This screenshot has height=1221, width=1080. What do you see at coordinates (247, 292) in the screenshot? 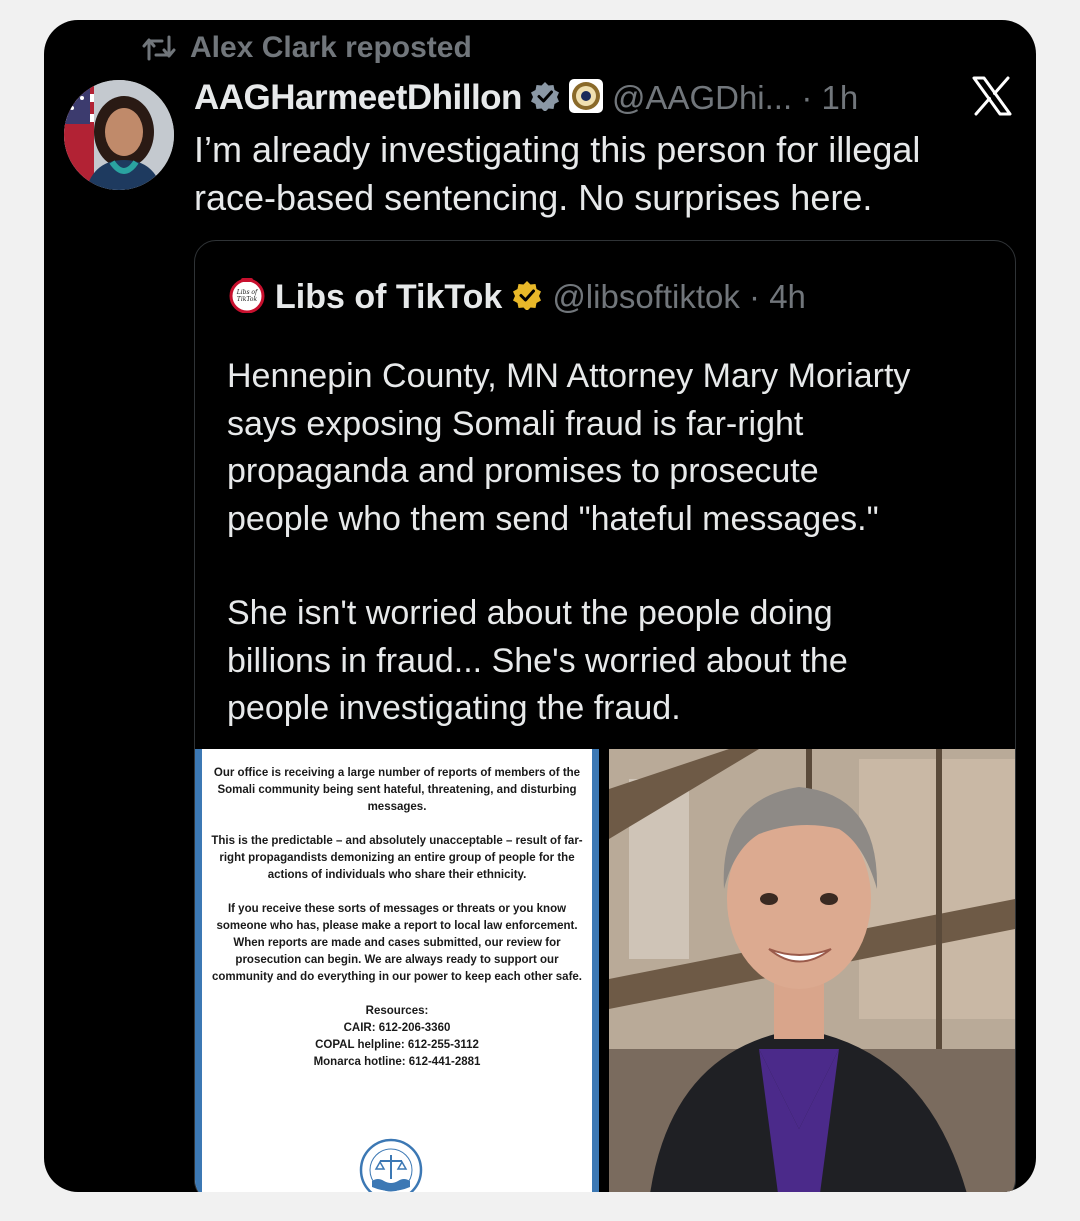
I see `svg-text: Libs of` at bounding box center [247, 292].